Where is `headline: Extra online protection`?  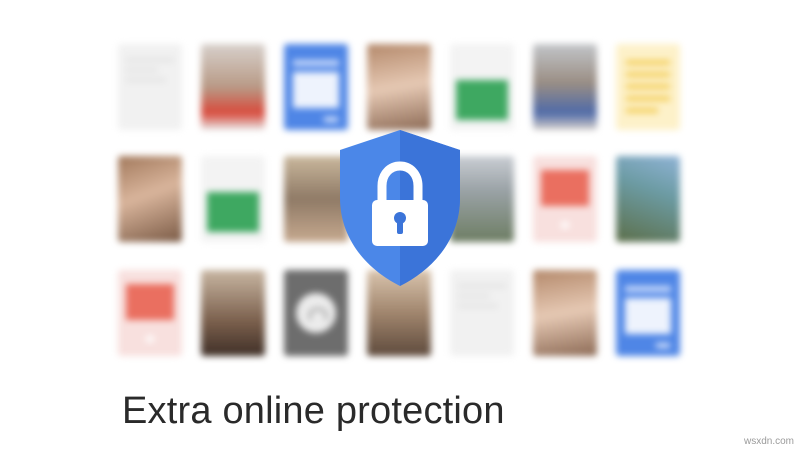
headline: Extra online protection is located at coordinates (313, 411).